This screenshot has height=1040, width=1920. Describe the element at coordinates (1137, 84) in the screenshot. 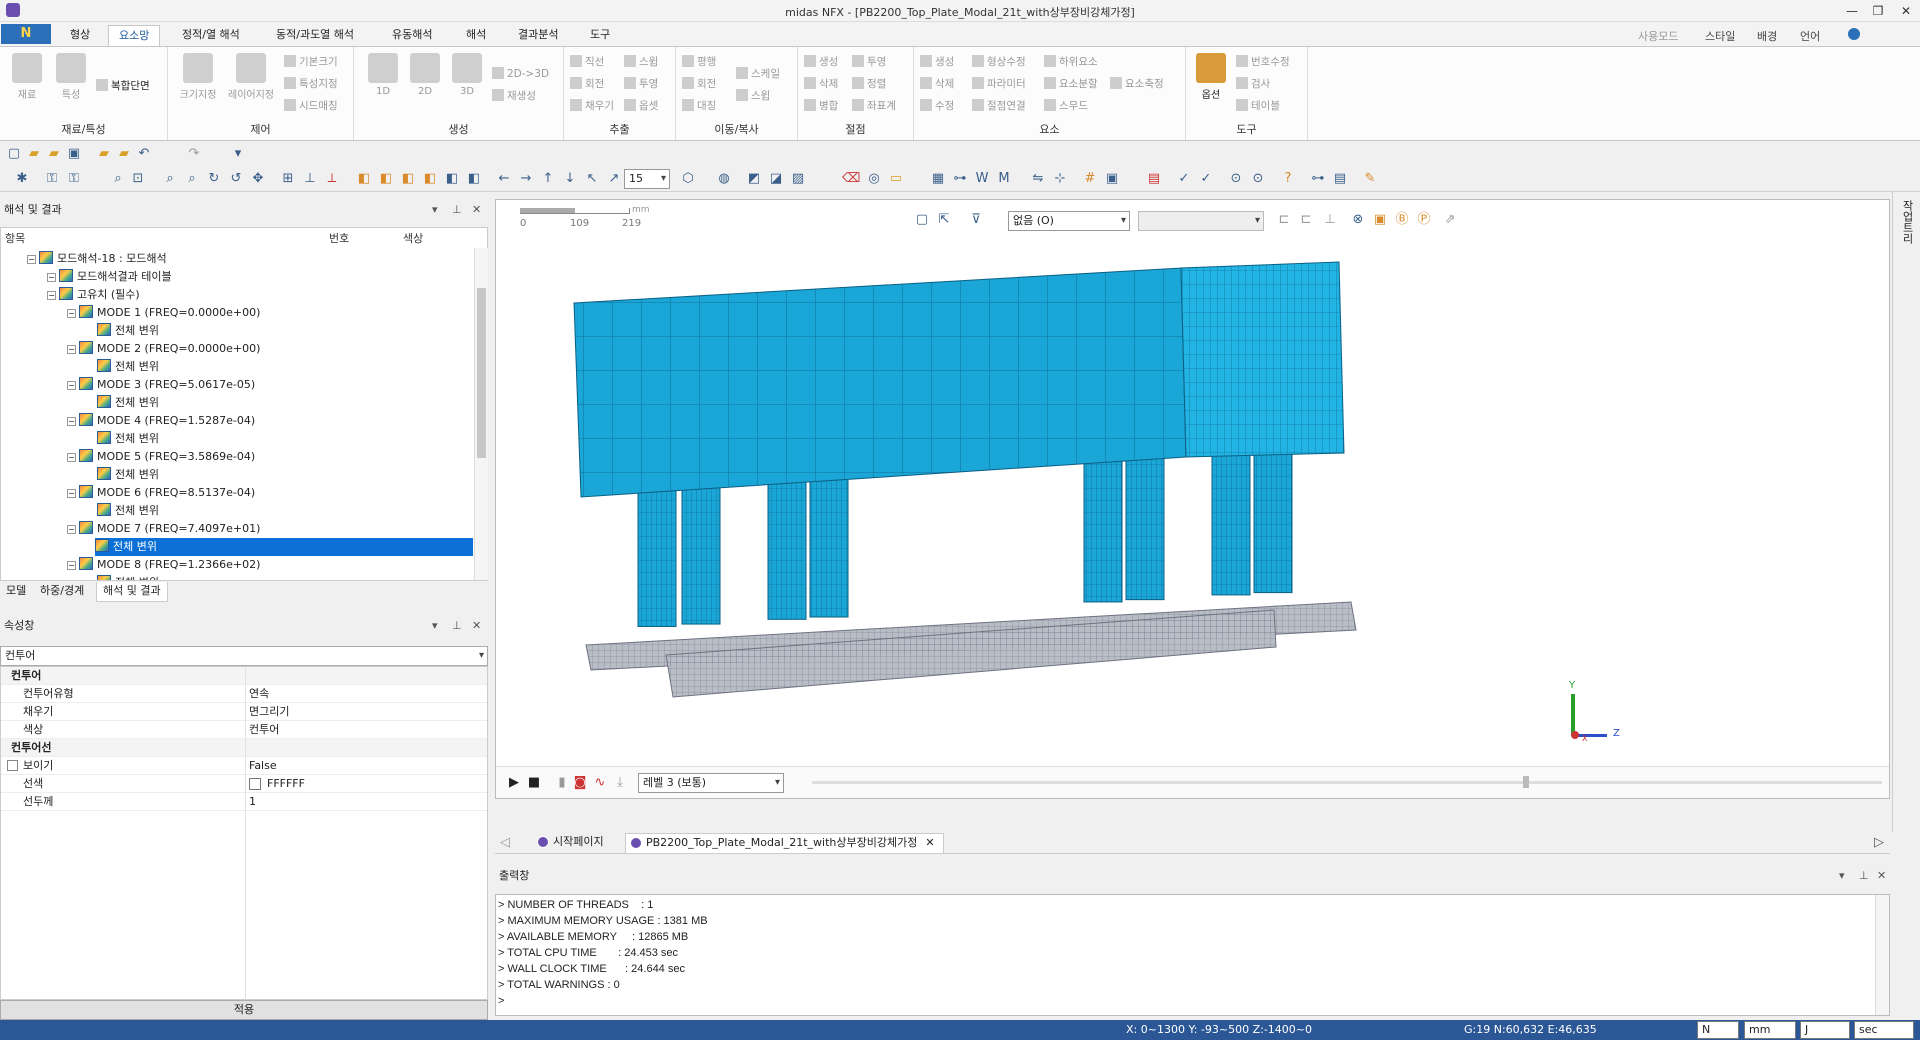

I see `element-axis-button: 요소축정` at that location.